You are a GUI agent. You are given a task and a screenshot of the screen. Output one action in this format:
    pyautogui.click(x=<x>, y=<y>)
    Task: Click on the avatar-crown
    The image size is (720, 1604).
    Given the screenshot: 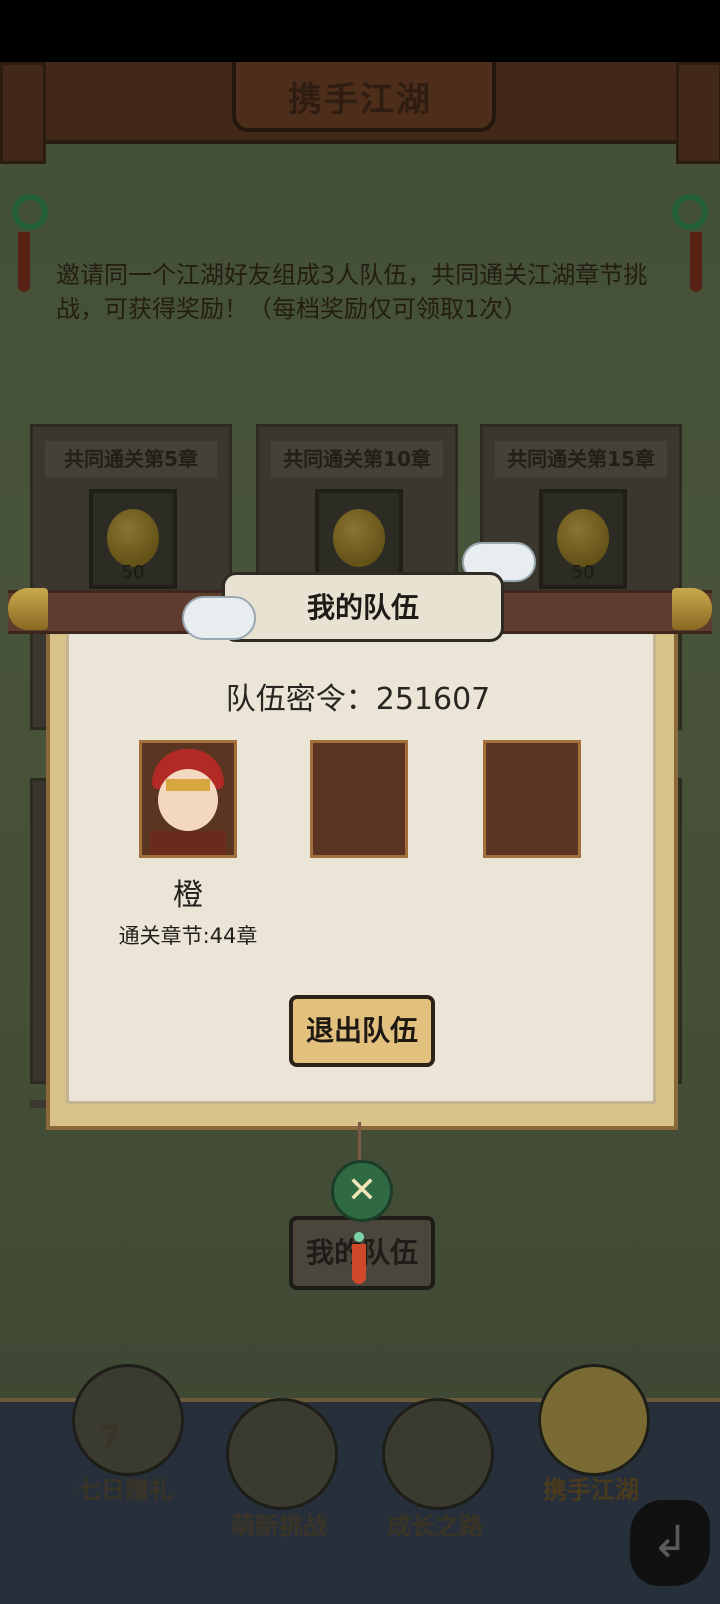 What is the action you would take?
    pyautogui.click(x=188, y=785)
    